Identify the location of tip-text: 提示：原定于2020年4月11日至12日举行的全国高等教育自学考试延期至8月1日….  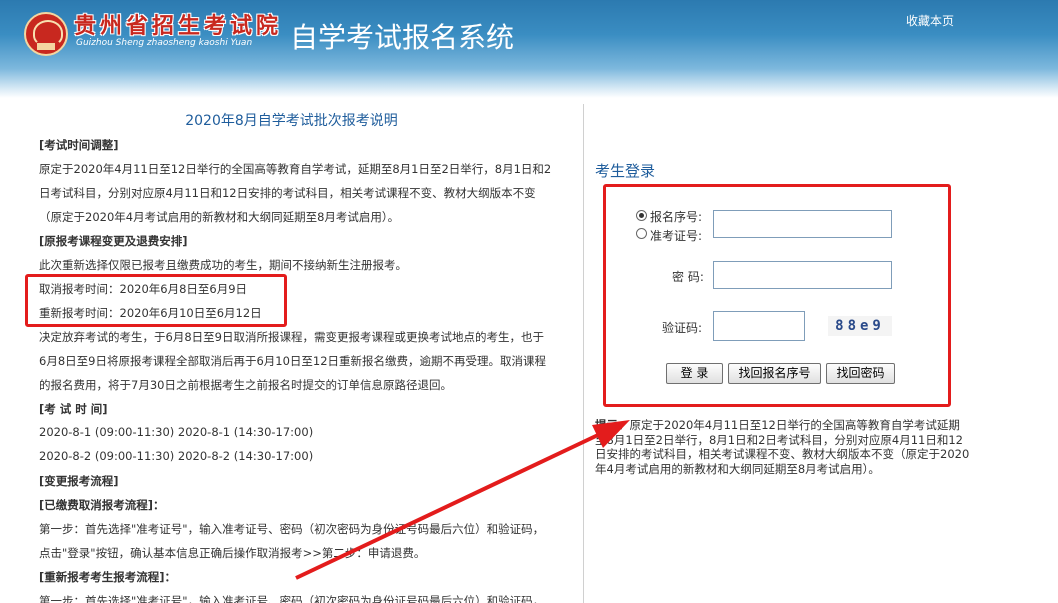
(782, 447).